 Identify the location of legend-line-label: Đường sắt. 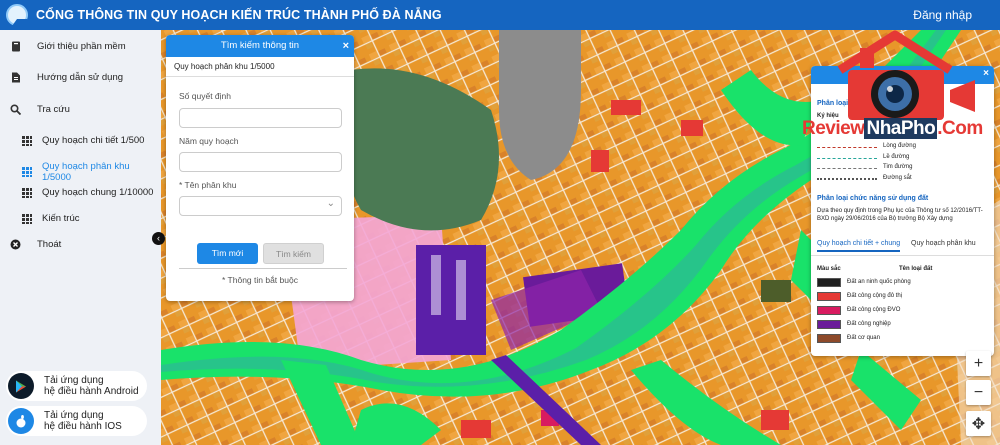
(897, 178).